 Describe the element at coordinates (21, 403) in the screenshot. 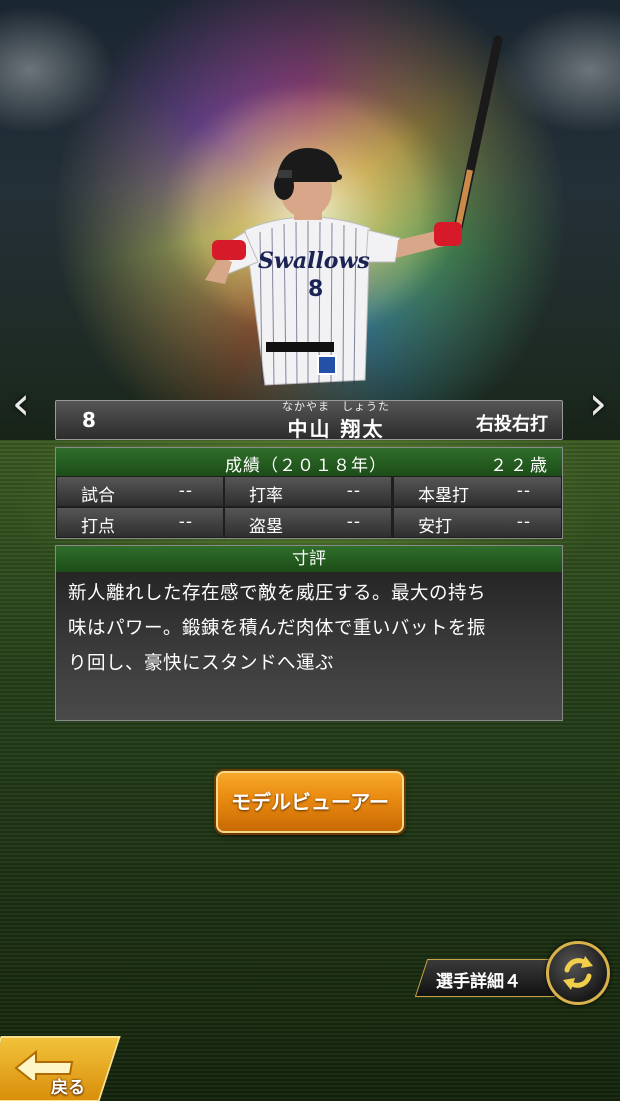

I see `prev-player-arrow: ‹` at that location.